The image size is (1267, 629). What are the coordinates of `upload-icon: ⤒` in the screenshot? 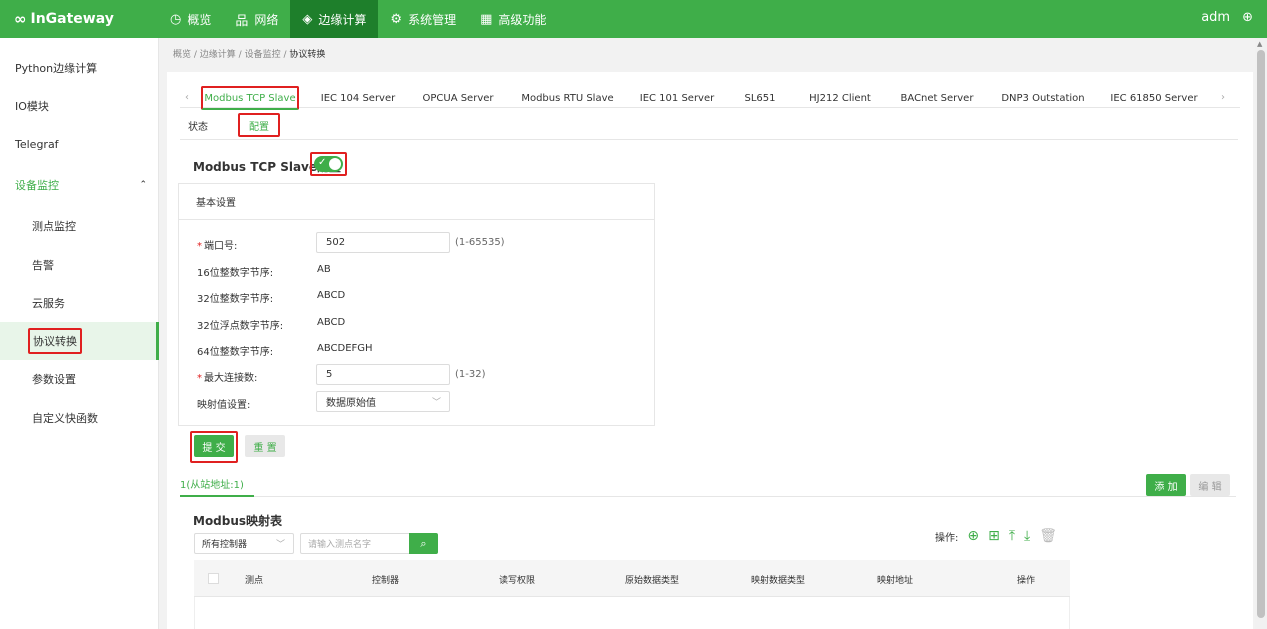 It's located at (1012, 536).